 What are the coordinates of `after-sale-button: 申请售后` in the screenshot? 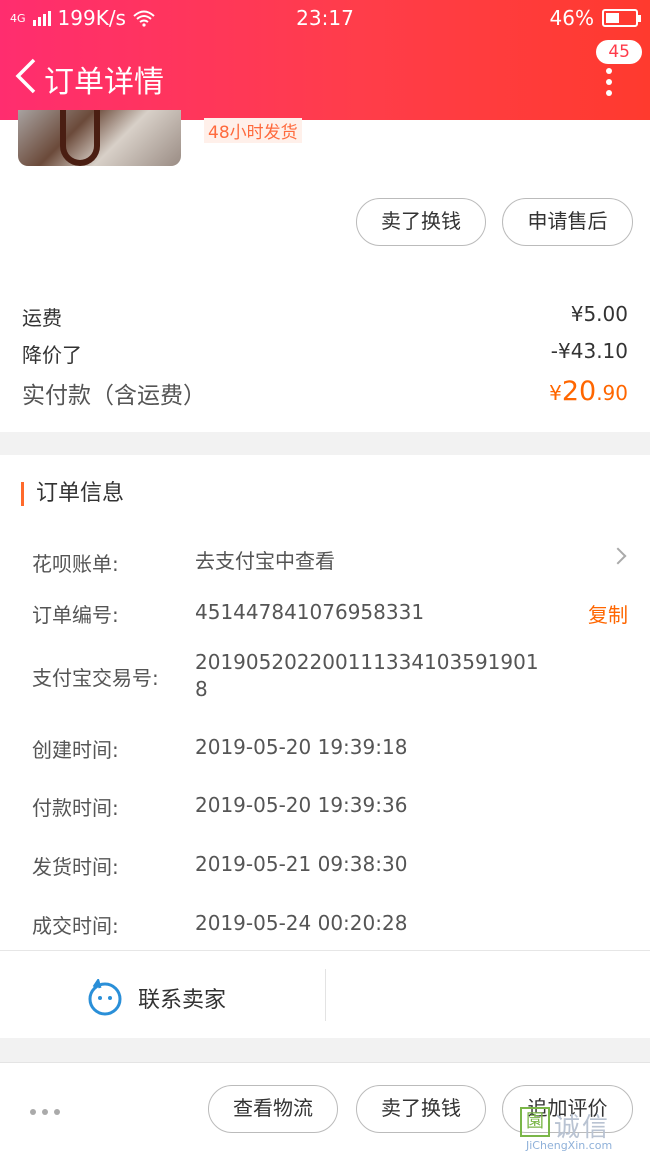 It's located at (567, 222).